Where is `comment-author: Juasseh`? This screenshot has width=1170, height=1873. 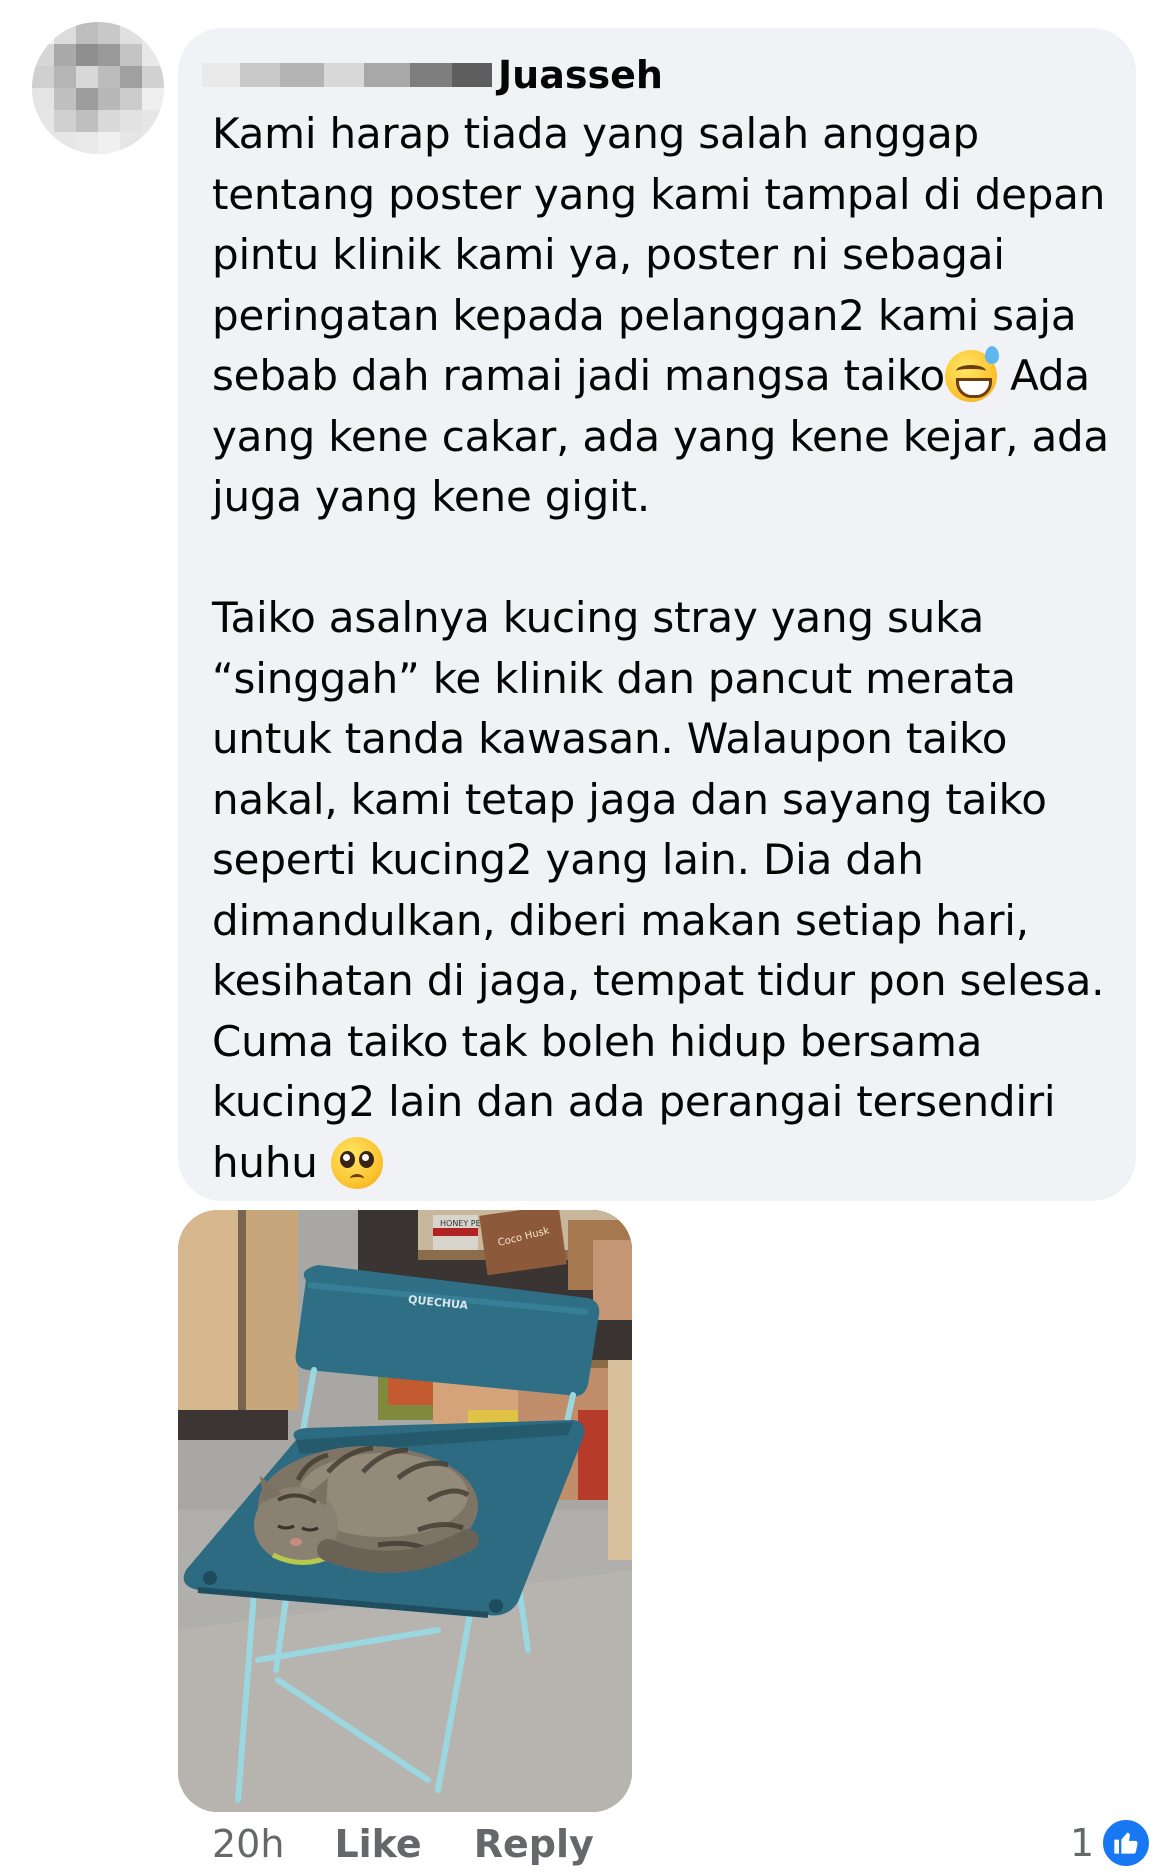
comment-author: Juasseh is located at coordinates (432, 75).